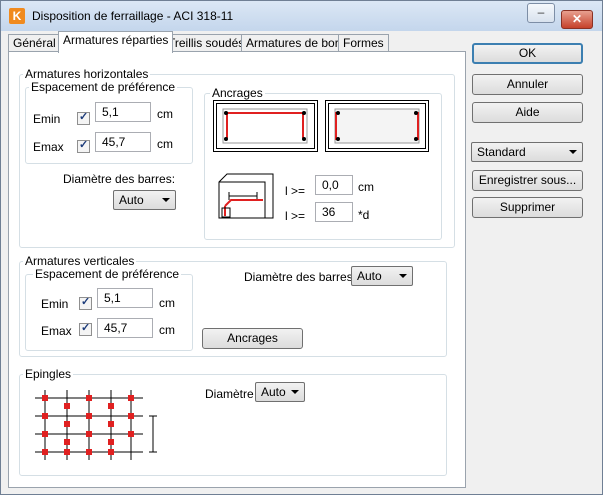 The height and width of the screenshot is (495, 603). I want to click on vertical-group-title: Armatures verticales, so click(80, 261).